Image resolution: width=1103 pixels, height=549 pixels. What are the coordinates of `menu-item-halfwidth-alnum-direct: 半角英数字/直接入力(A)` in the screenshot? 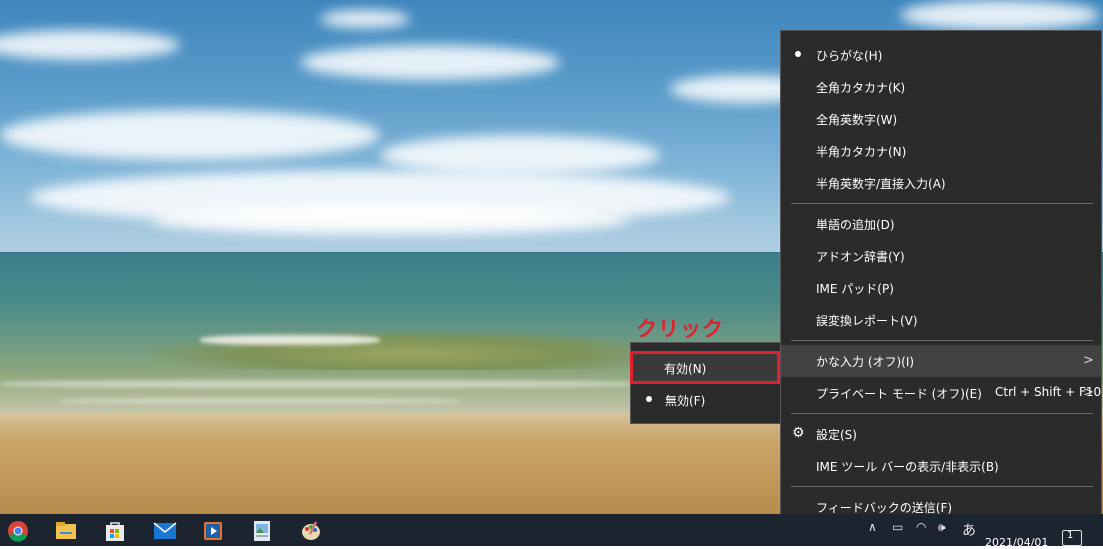 It's located at (941, 183).